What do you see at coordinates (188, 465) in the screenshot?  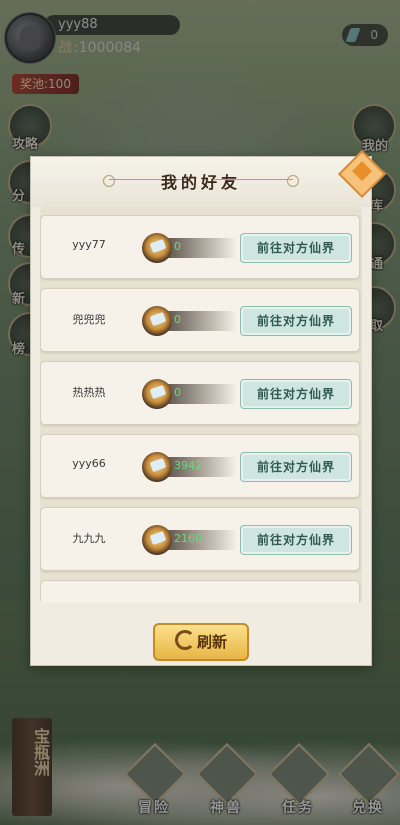 I see `friend-score: 3942` at bounding box center [188, 465].